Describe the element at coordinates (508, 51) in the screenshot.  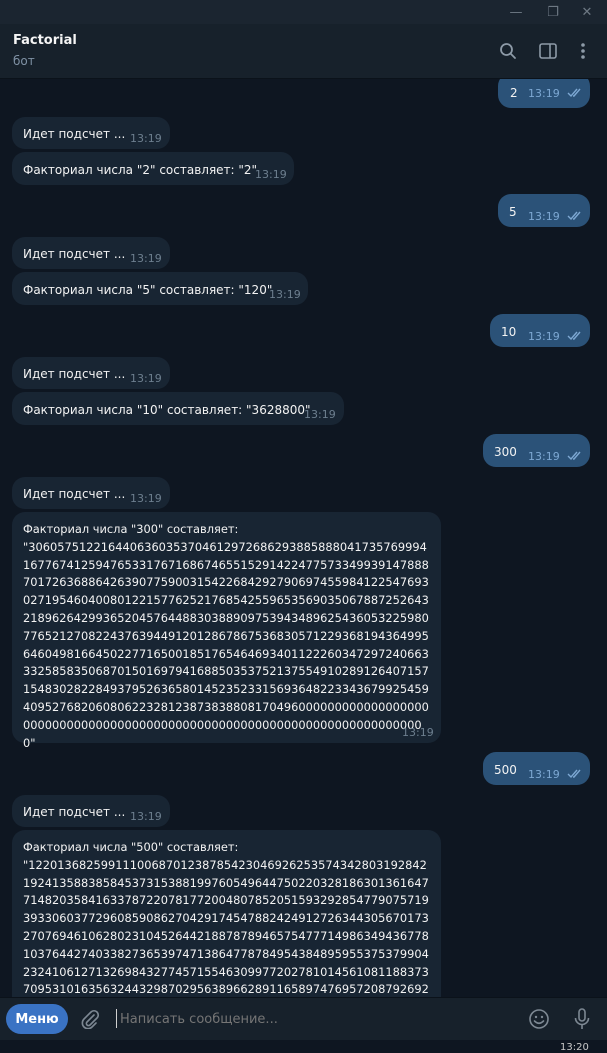
I see `search-icon` at that location.